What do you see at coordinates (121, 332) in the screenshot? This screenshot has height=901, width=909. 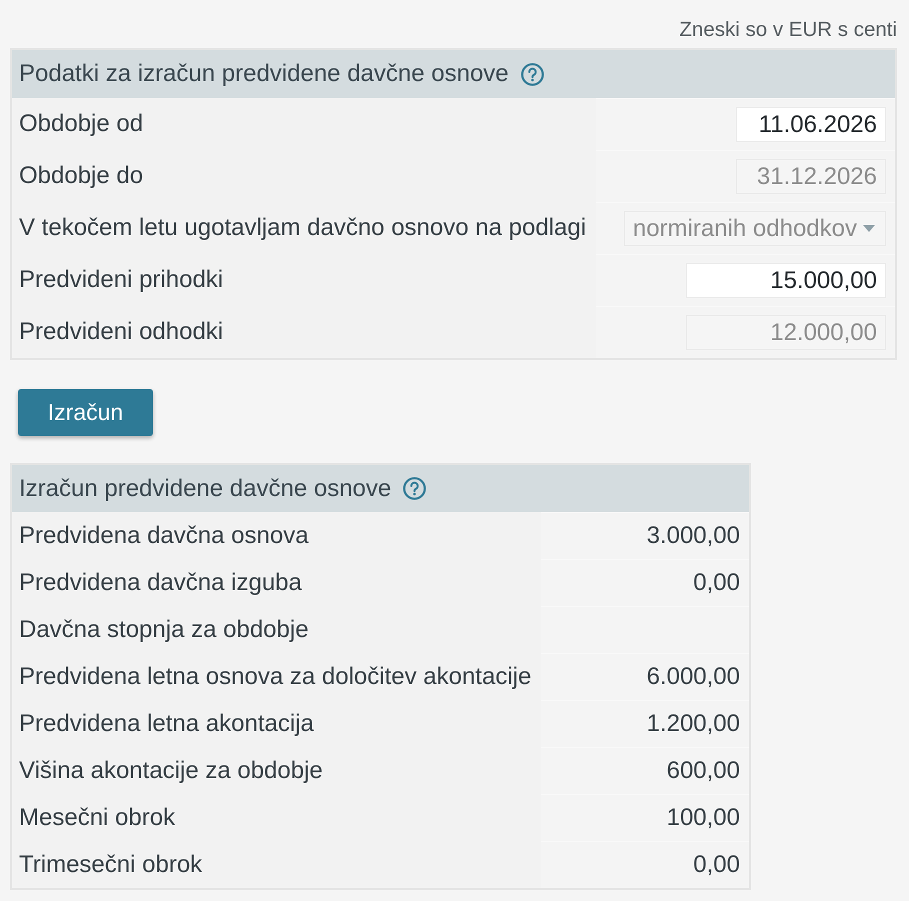 I see `field-label: Predvideni odhodki` at bounding box center [121, 332].